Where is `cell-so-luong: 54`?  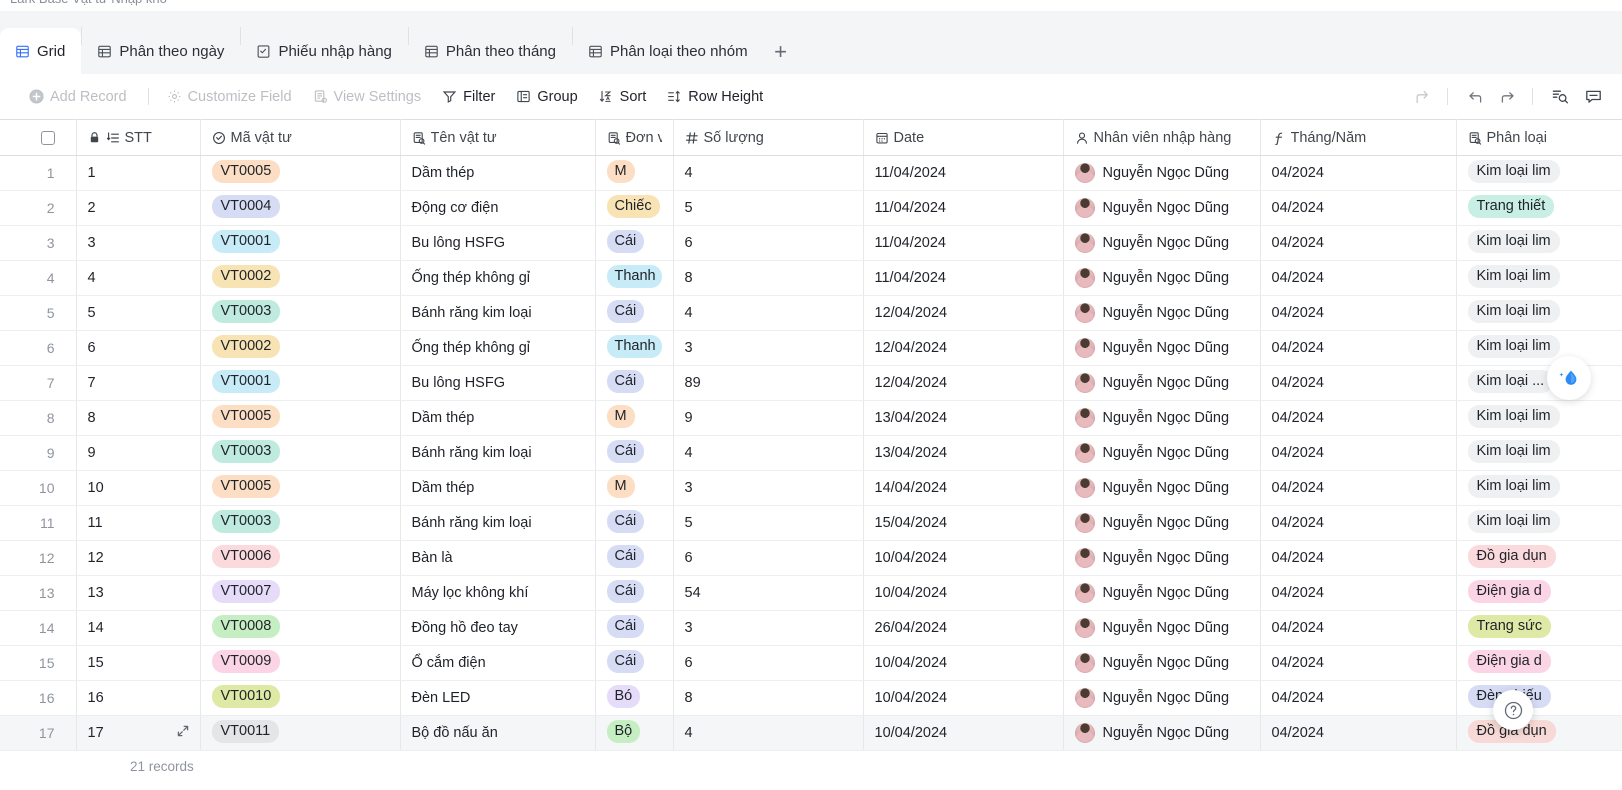 cell-so-luong: 54 is located at coordinates (768, 593).